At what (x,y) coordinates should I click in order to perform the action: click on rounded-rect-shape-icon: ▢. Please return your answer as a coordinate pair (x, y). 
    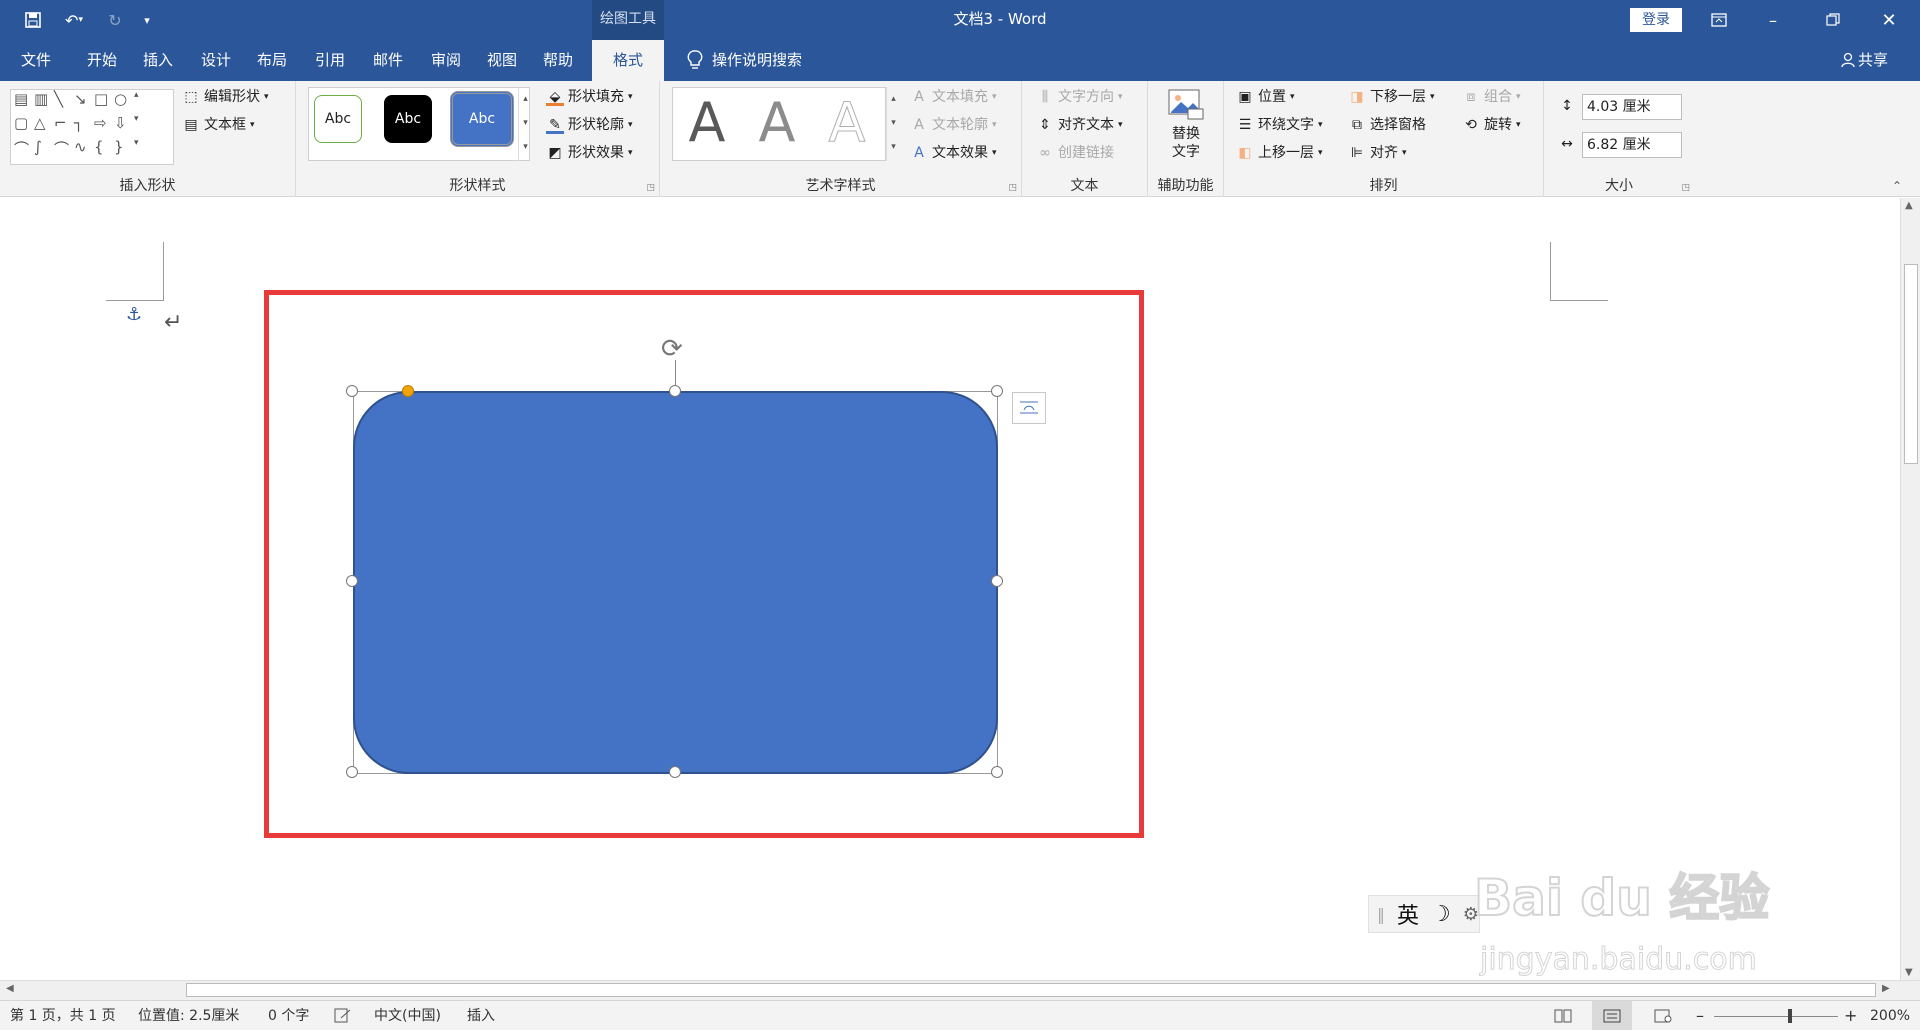
    Looking at the image, I should click on (24, 126).